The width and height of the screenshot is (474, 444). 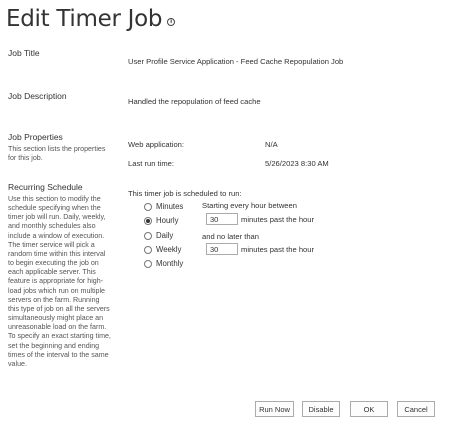 What do you see at coordinates (222, 219) in the screenshot?
I see `start-minute-input` at bounding box center [222, 219].